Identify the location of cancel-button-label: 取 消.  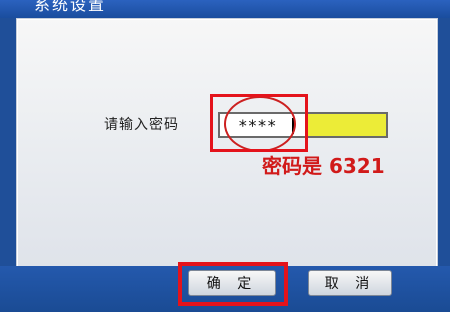
(350, 284).